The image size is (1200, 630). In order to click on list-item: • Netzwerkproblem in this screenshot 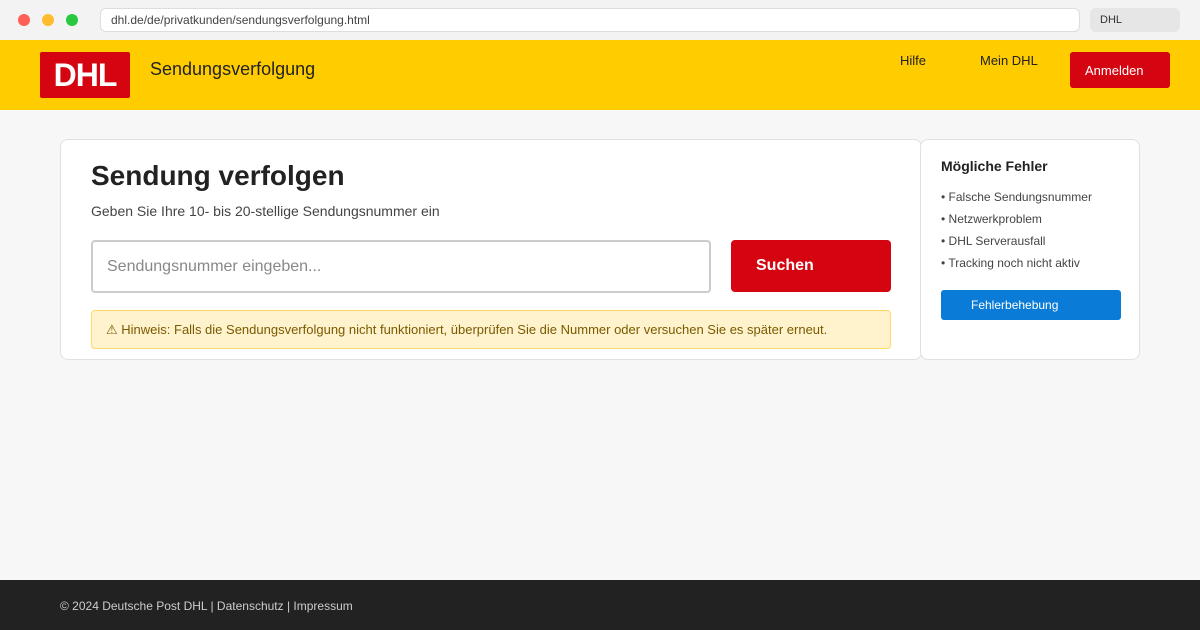, I will do `click(991, 219)`.